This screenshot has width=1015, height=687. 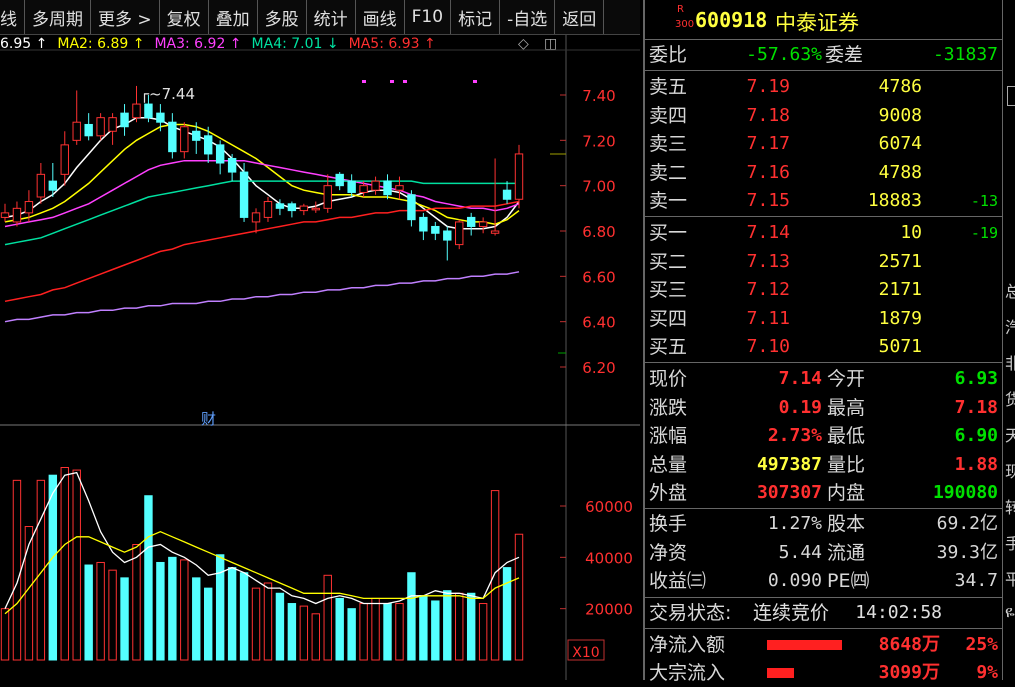 I want to click on ask-volume: 18883, so click(x=894, y=200).